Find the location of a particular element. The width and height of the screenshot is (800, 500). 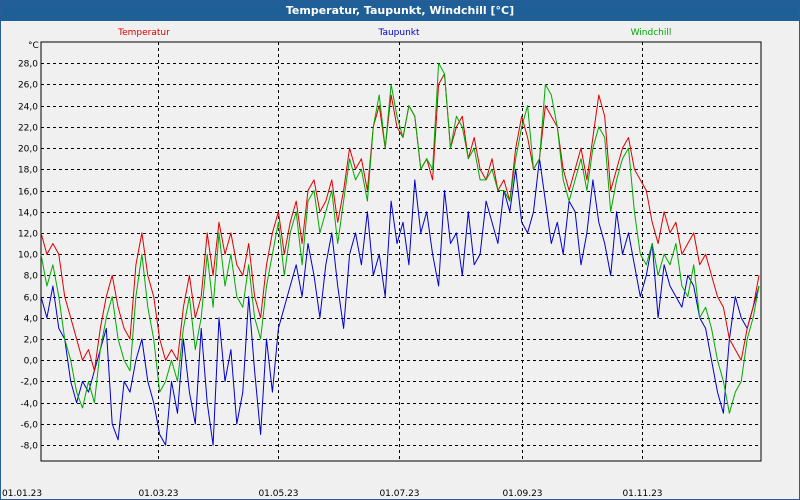

x-tick-label: 01.07.23 is located at coordinates (399, 494).